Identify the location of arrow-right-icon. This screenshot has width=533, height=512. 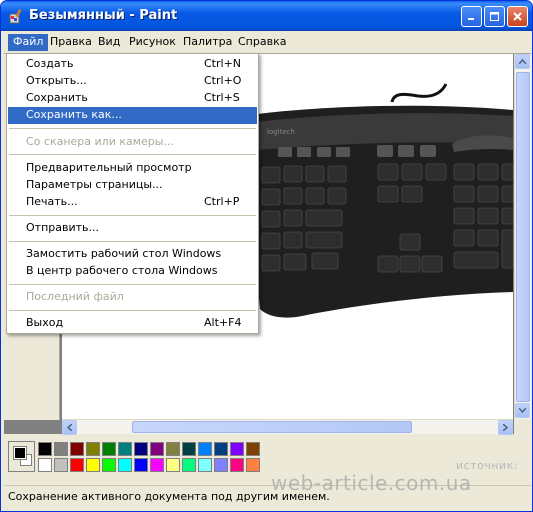
(505, 427).